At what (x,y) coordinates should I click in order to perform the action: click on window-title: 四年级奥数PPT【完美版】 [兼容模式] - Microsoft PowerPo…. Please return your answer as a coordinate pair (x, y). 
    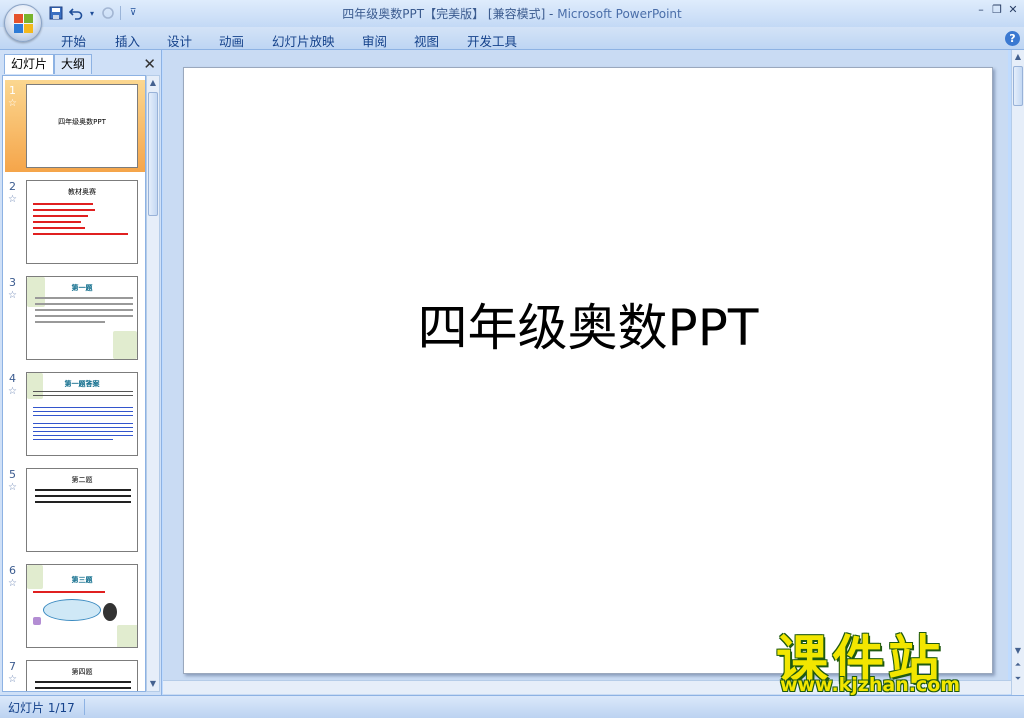
    Looking at the image, I should click on (512, 13).